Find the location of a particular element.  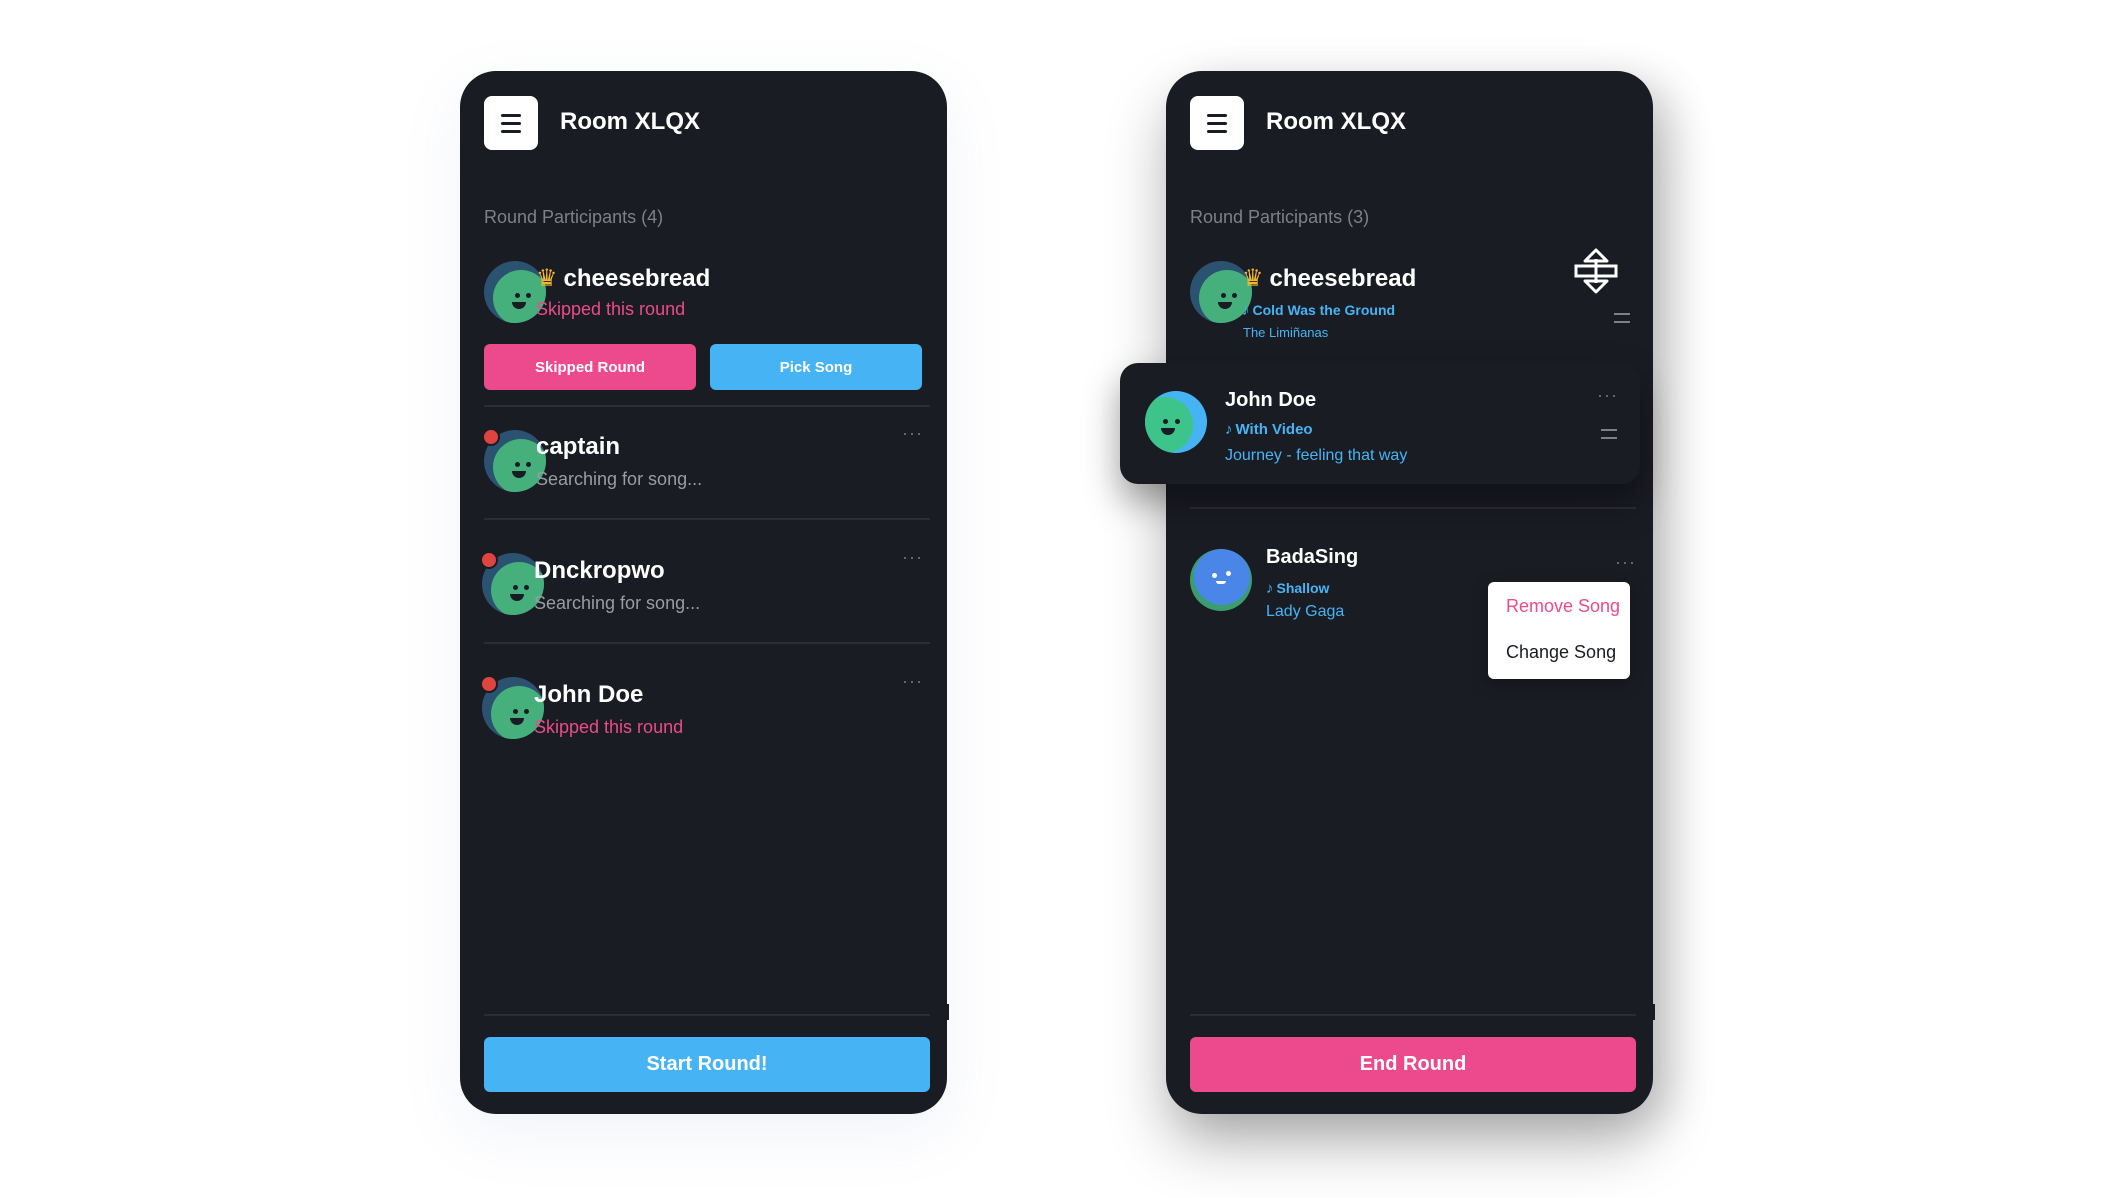

song-artist: The Limiñanas is located at coordinates (1286, 332).